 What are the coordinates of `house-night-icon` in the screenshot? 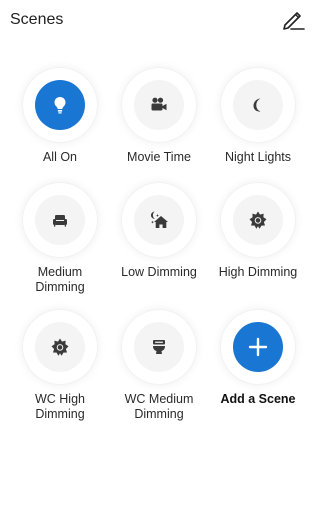 It's located at (159, 219).